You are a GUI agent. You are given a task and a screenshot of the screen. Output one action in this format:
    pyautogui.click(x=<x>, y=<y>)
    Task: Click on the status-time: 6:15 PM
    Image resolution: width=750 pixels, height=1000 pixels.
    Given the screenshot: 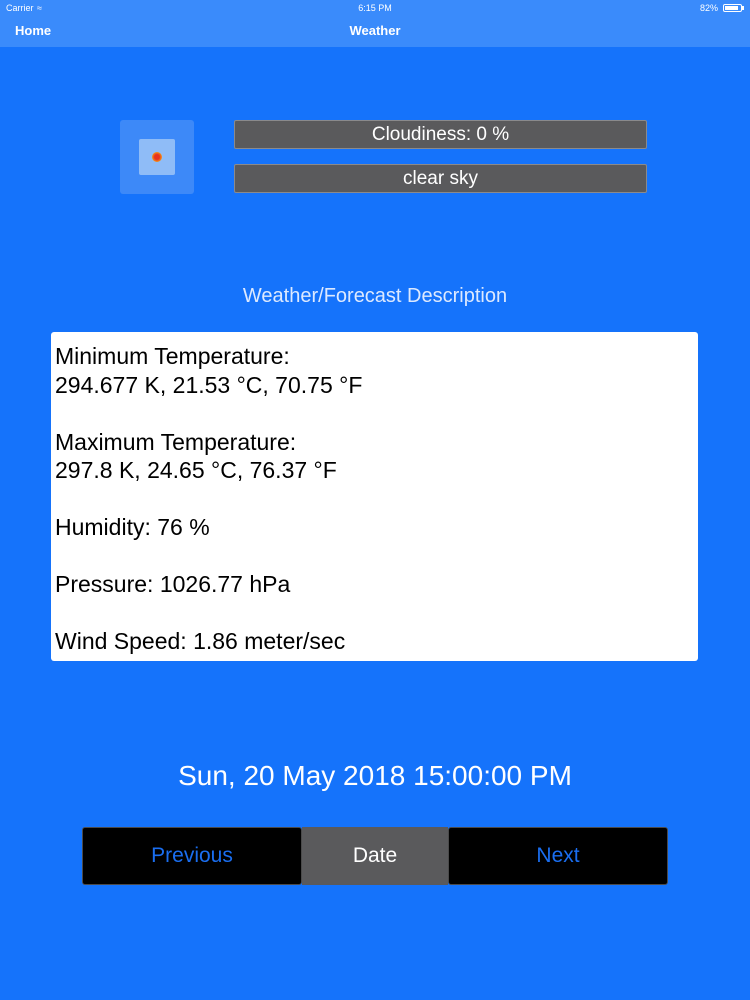 What is the action you would take?
    pyautogui.click(x=375, y=8)
    